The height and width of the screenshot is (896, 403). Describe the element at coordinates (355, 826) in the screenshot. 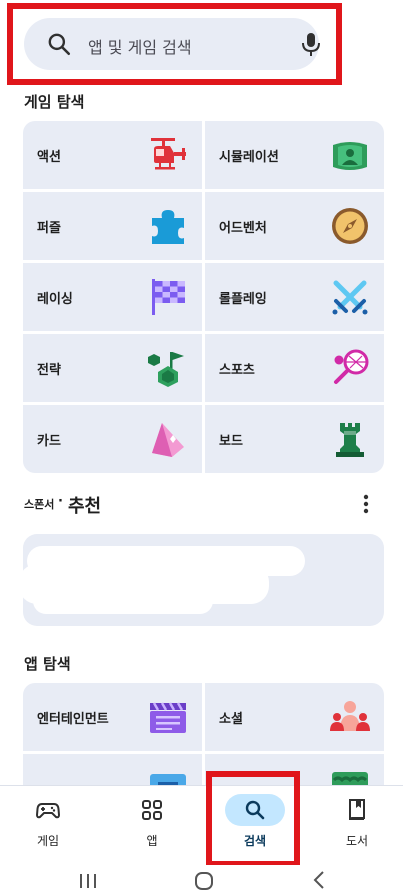

I see `nav-tab-books: 도서` at that location.